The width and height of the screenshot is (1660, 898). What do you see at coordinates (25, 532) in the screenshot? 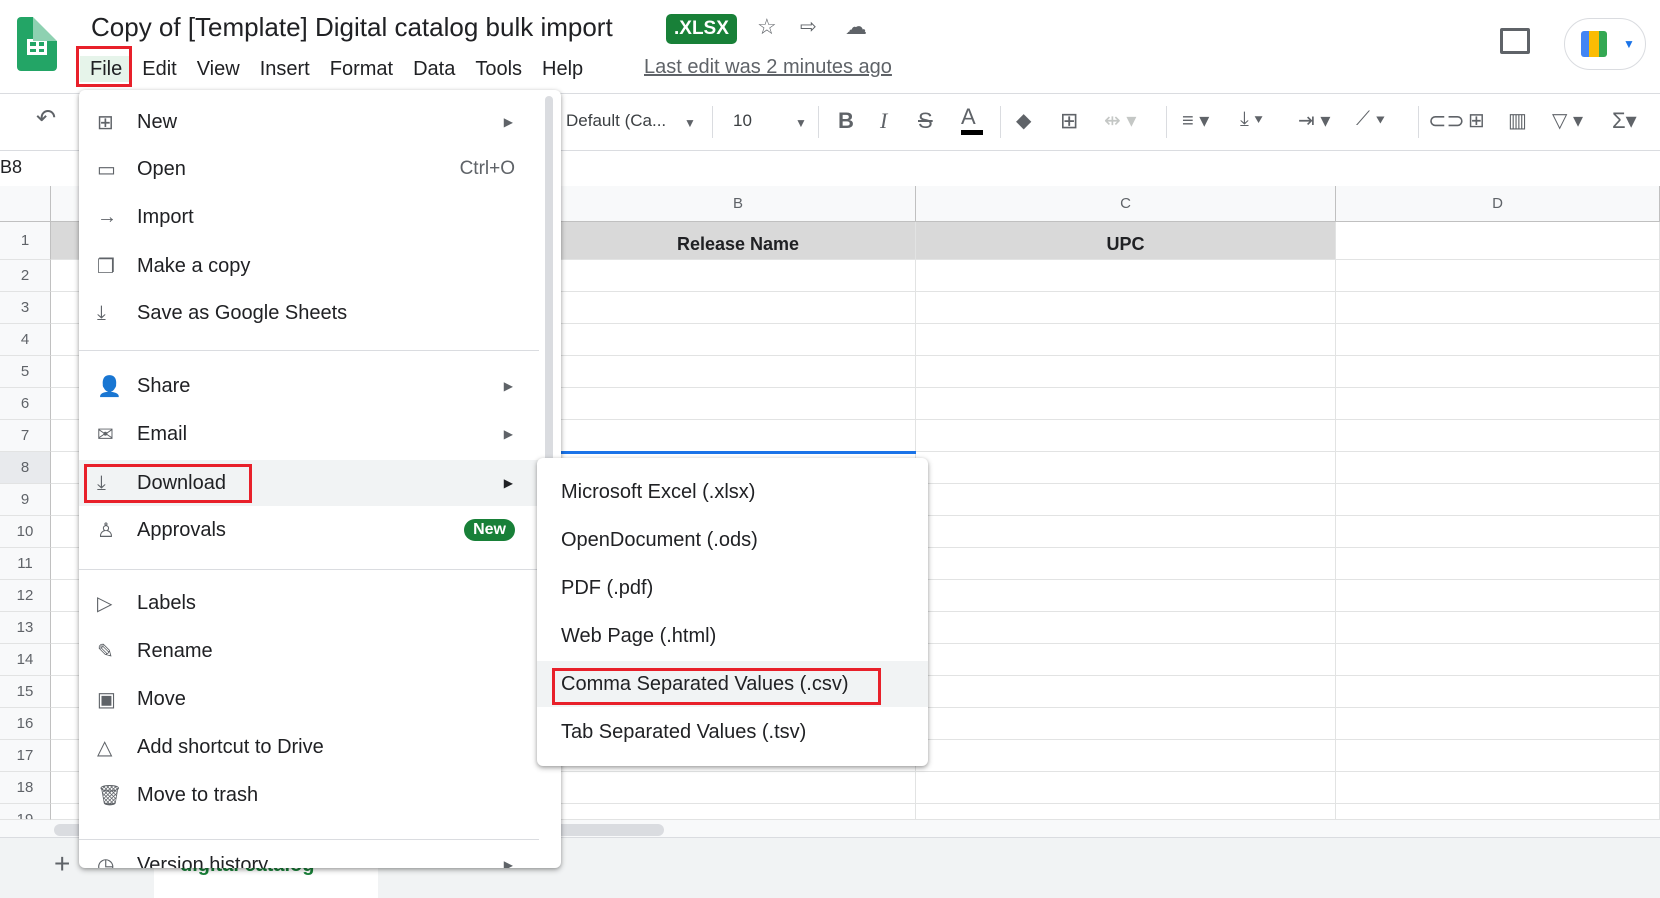
I see `row-header-10: 10` at bounding box center [25, 532].